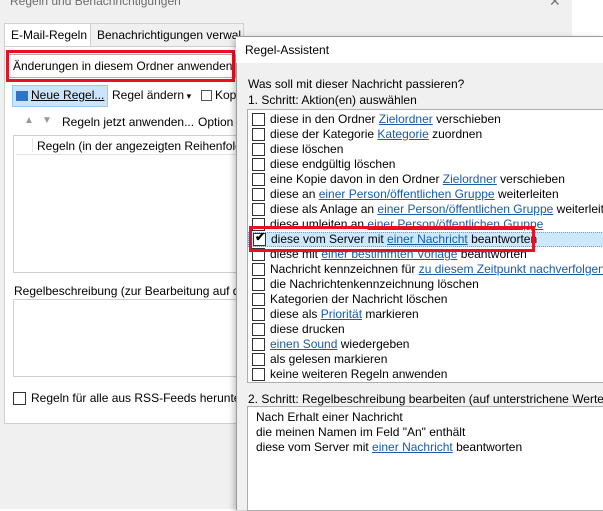 The image size is (603, 511). I want to click on action-text: diese als Anlage an, so click(324, 209).